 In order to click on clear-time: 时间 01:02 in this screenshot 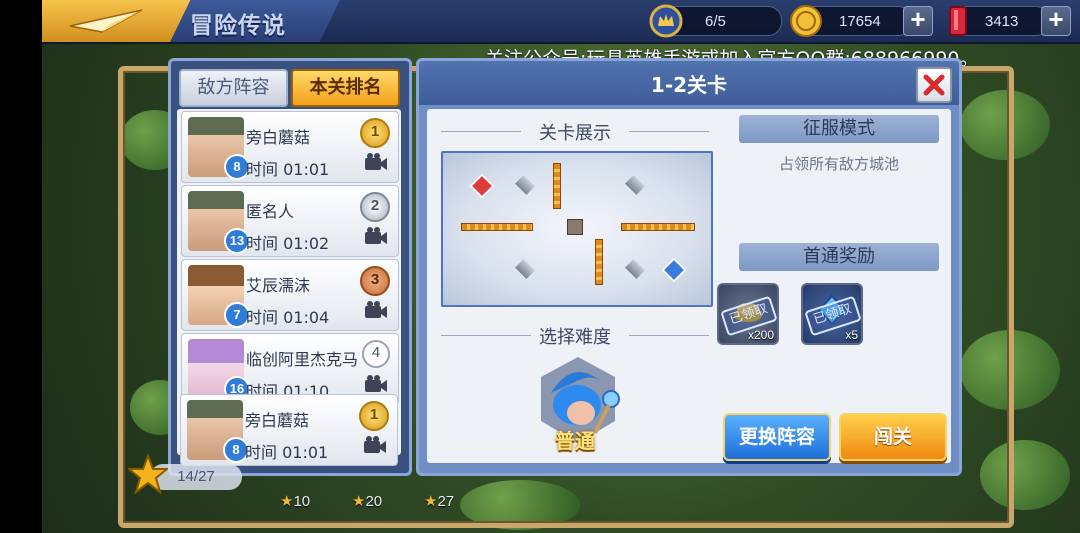, I will do `click(288, 243)`.